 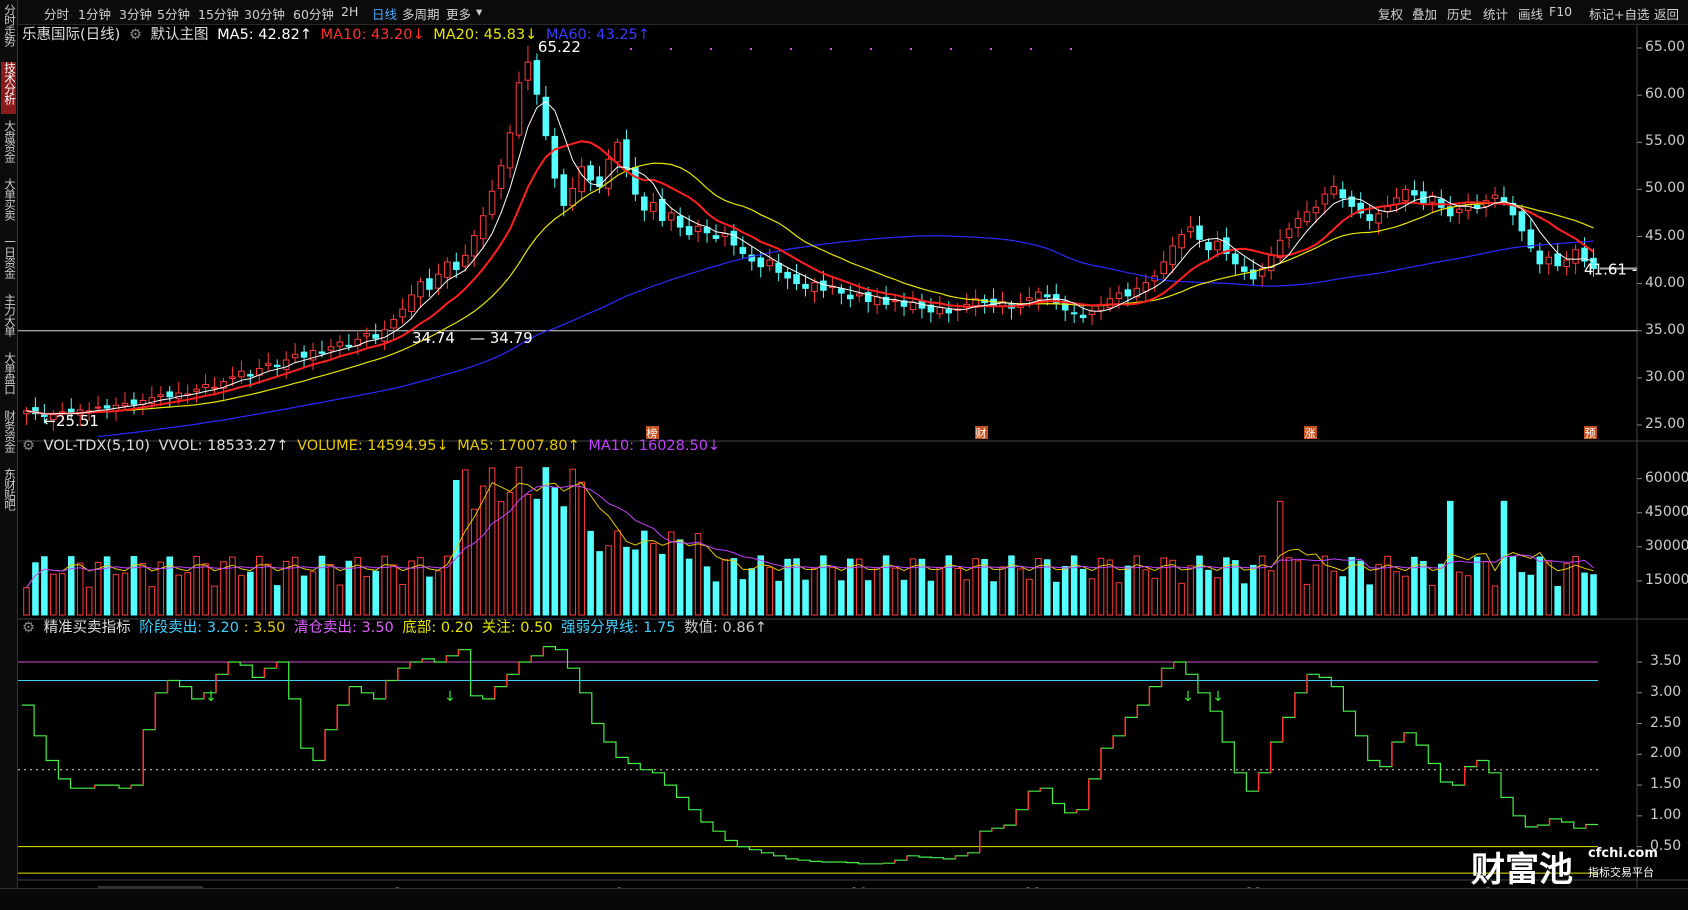 I want to click on period-9: 多周期, so click(x=421, y=13).